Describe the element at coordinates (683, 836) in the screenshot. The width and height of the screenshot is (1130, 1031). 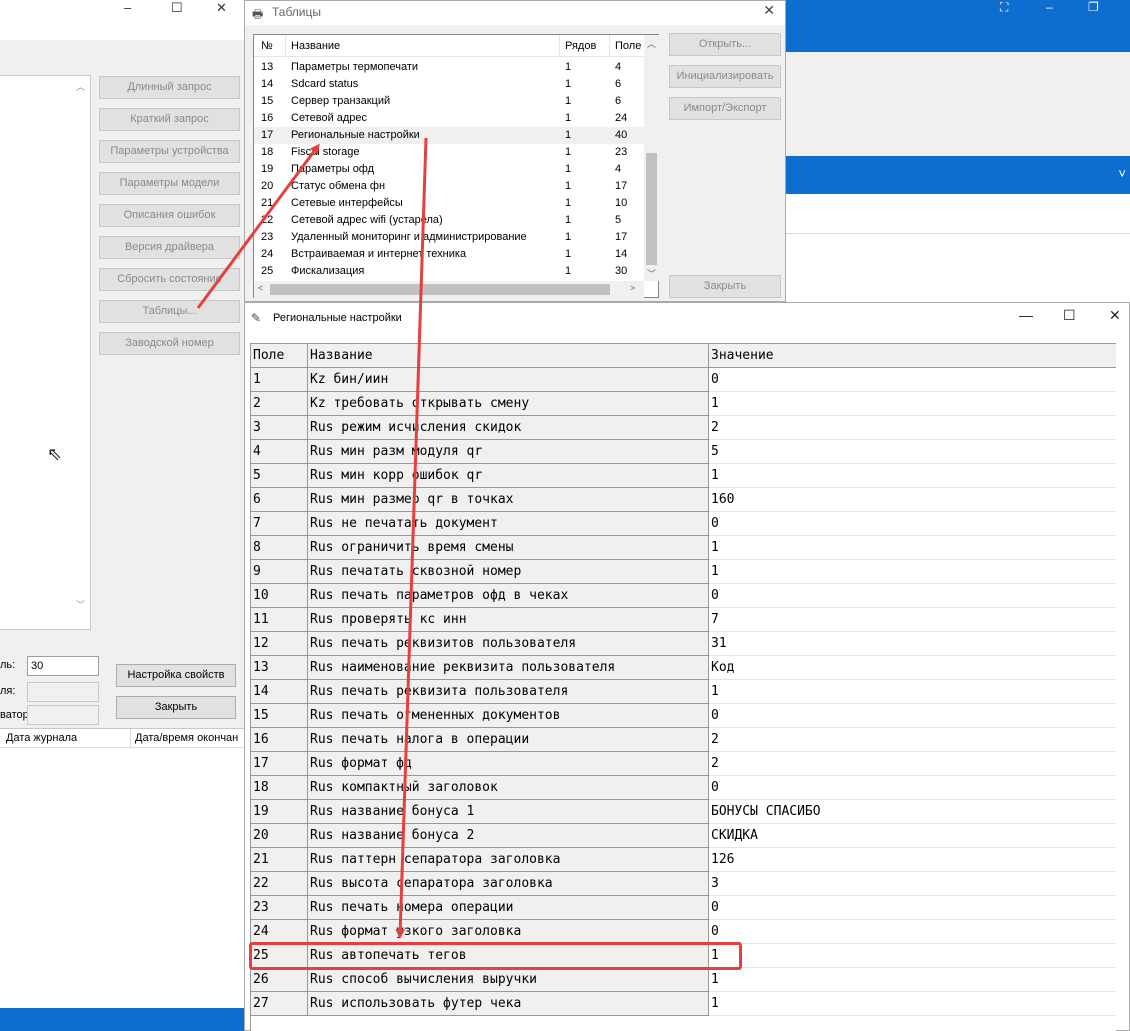
I see `grid-row: 20 Rus название бонуса 2 СКИДКА` at that location.